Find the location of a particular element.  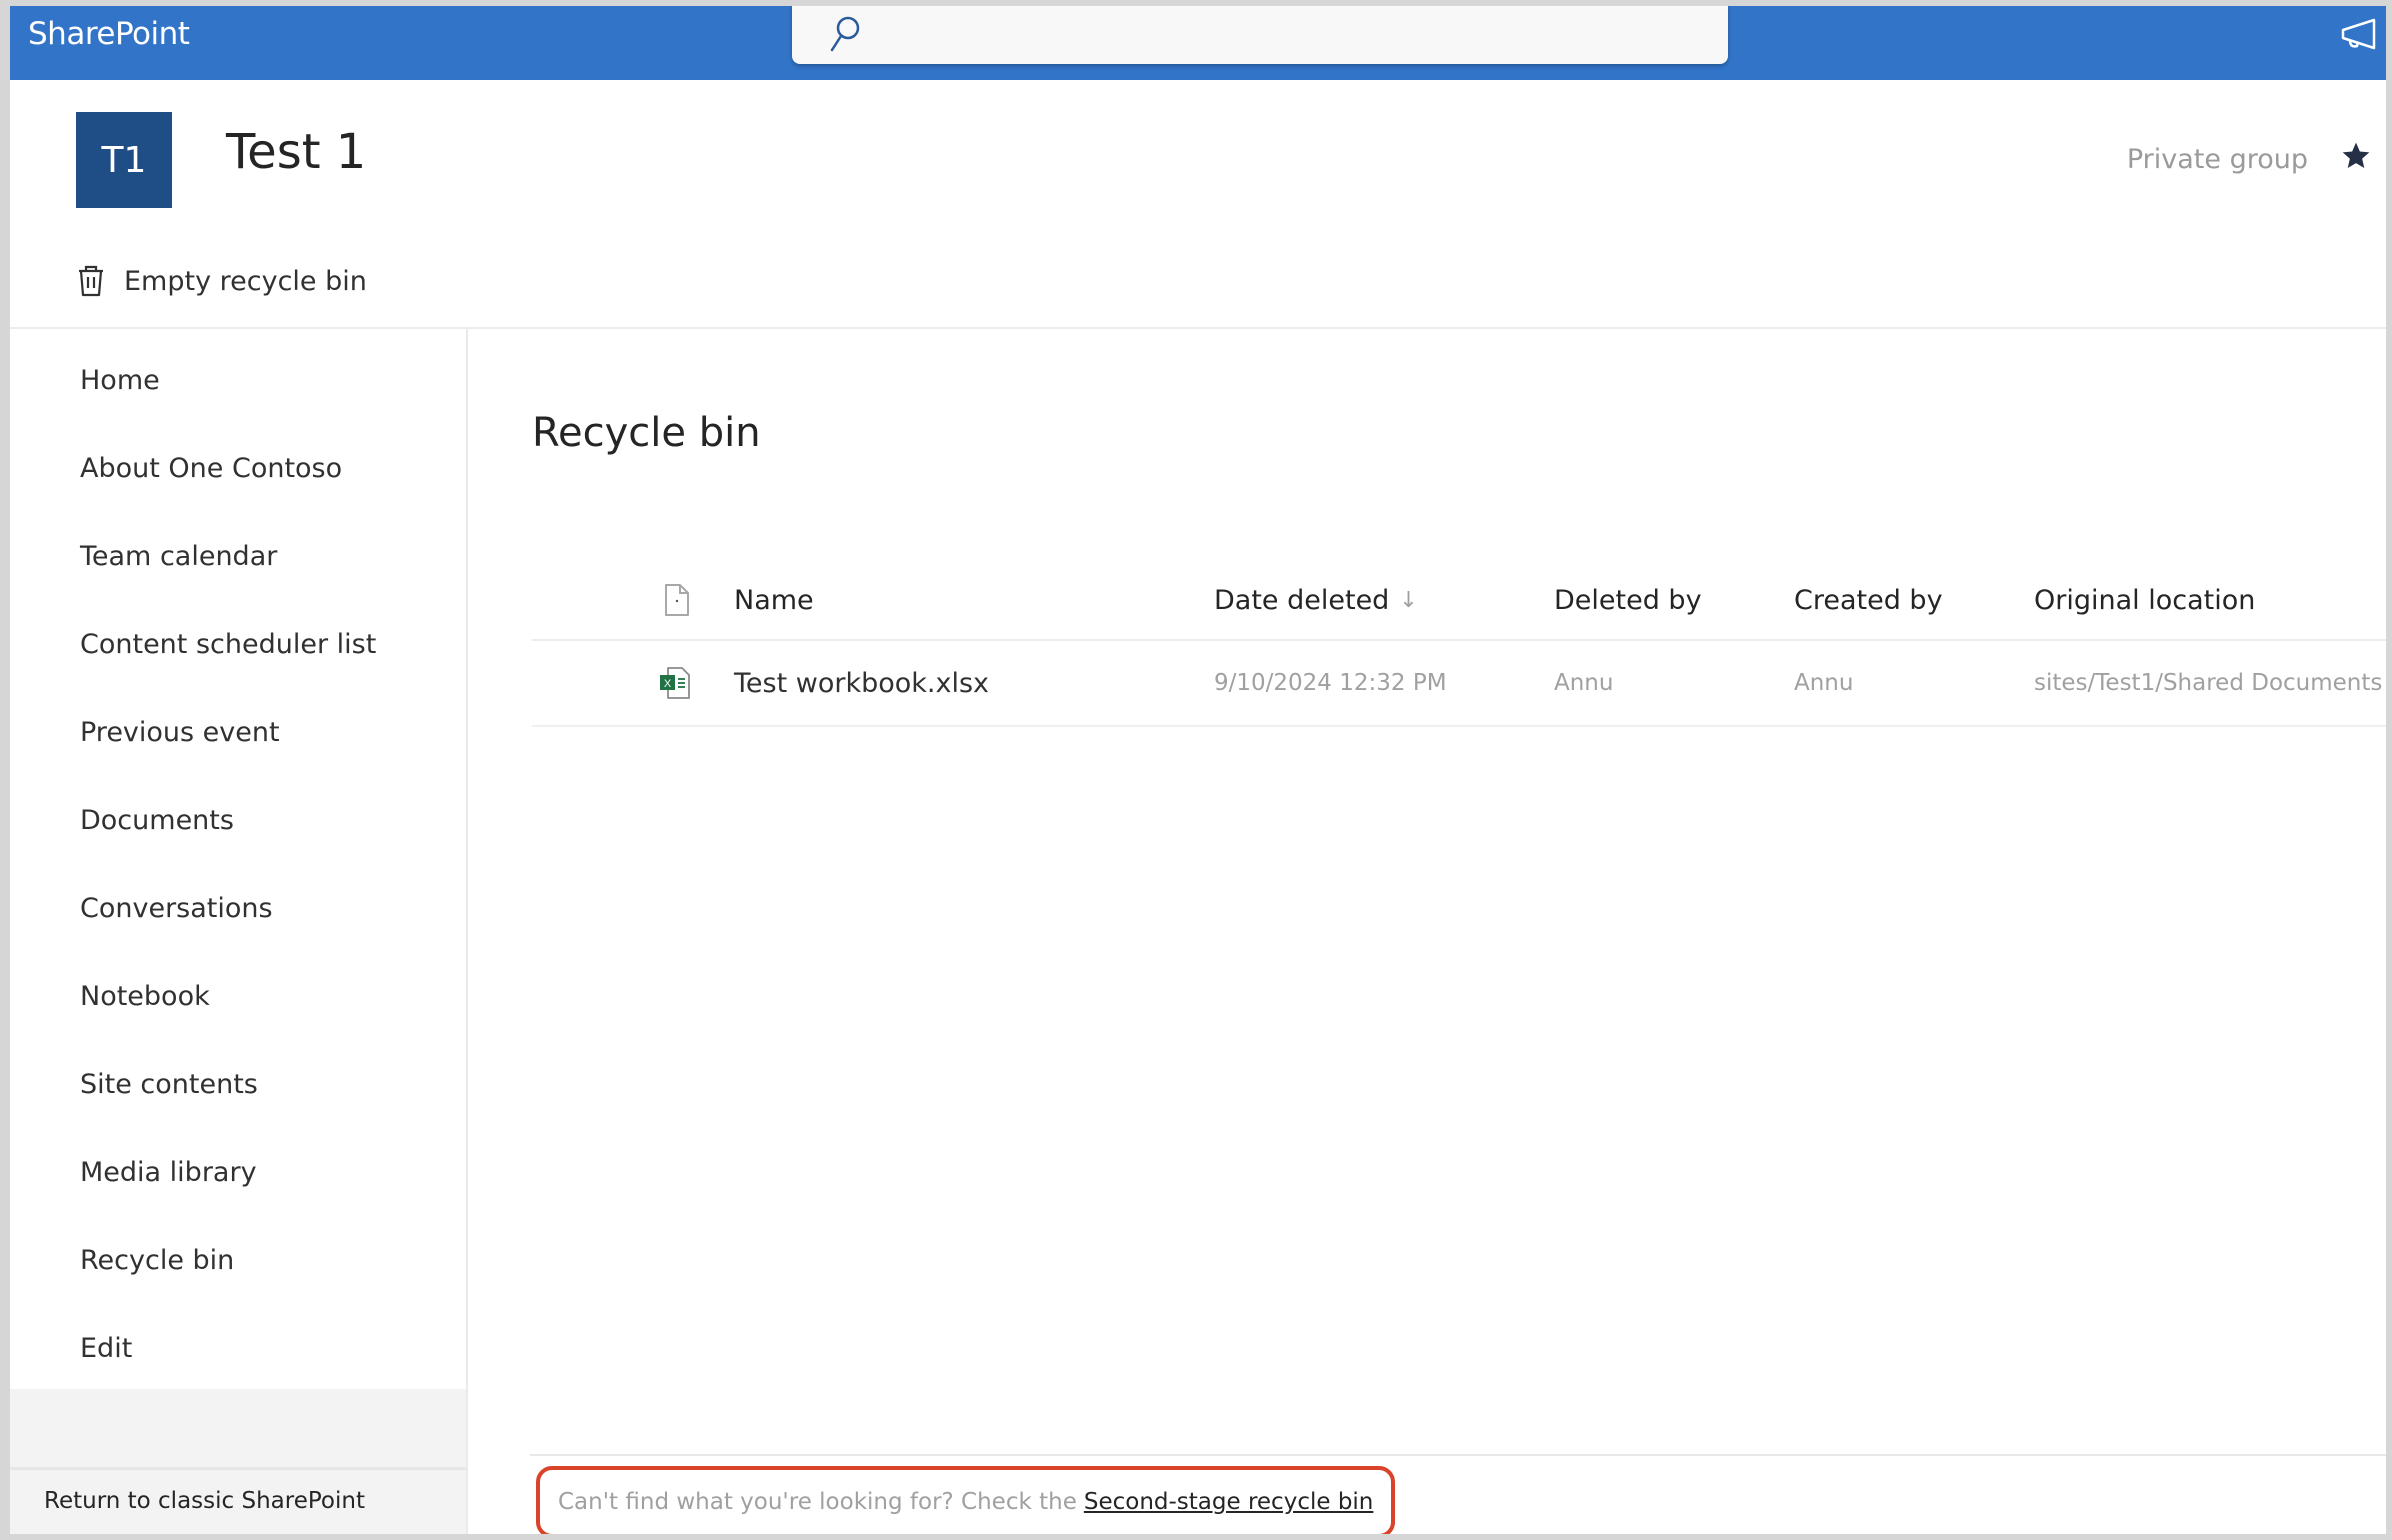

sort-descending-icon: ↓ is located at coordinates (1408, 600).